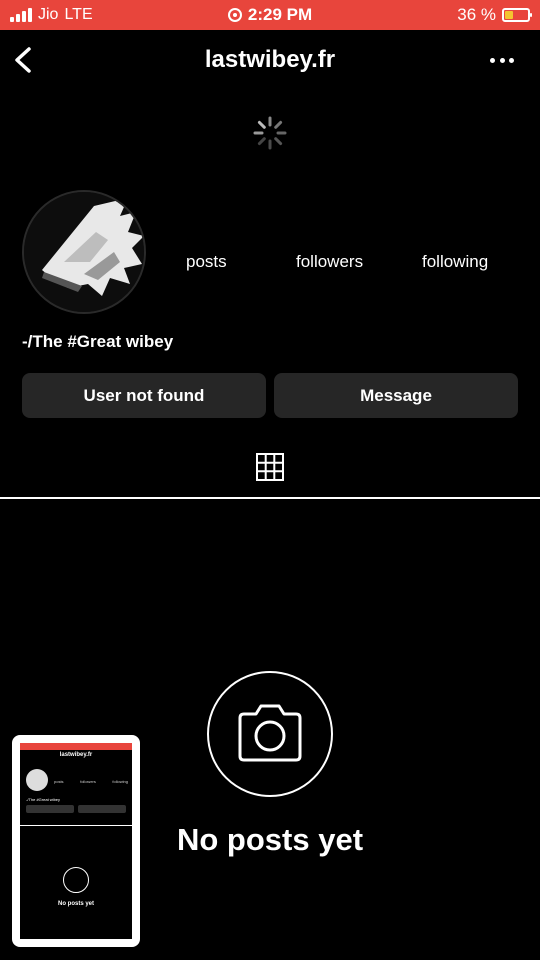 Image resolution: width=540 pixels, height=960 pixels. What do you see at coordinates (455, 262) in the screenshot?
I see `following-stat-label: following` at bounding box center [455, 262].